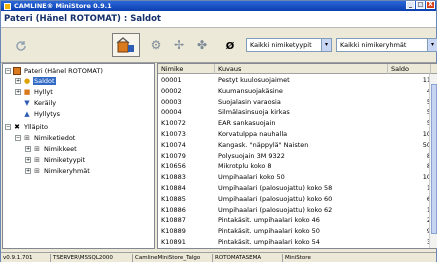 The width and height of the screenshot is (437, 262). Describe the element at coordinates (35, 81) in the screenshot. I see `tree-node-saldot: + ● Saldot` at that location.